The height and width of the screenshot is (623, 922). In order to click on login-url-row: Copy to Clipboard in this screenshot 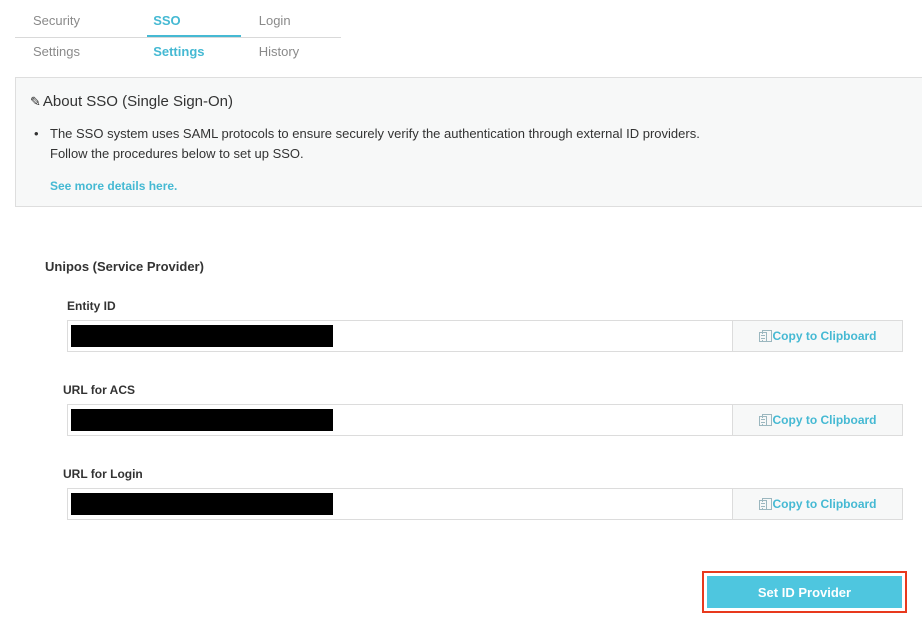, I will do `click(485, 504)`.